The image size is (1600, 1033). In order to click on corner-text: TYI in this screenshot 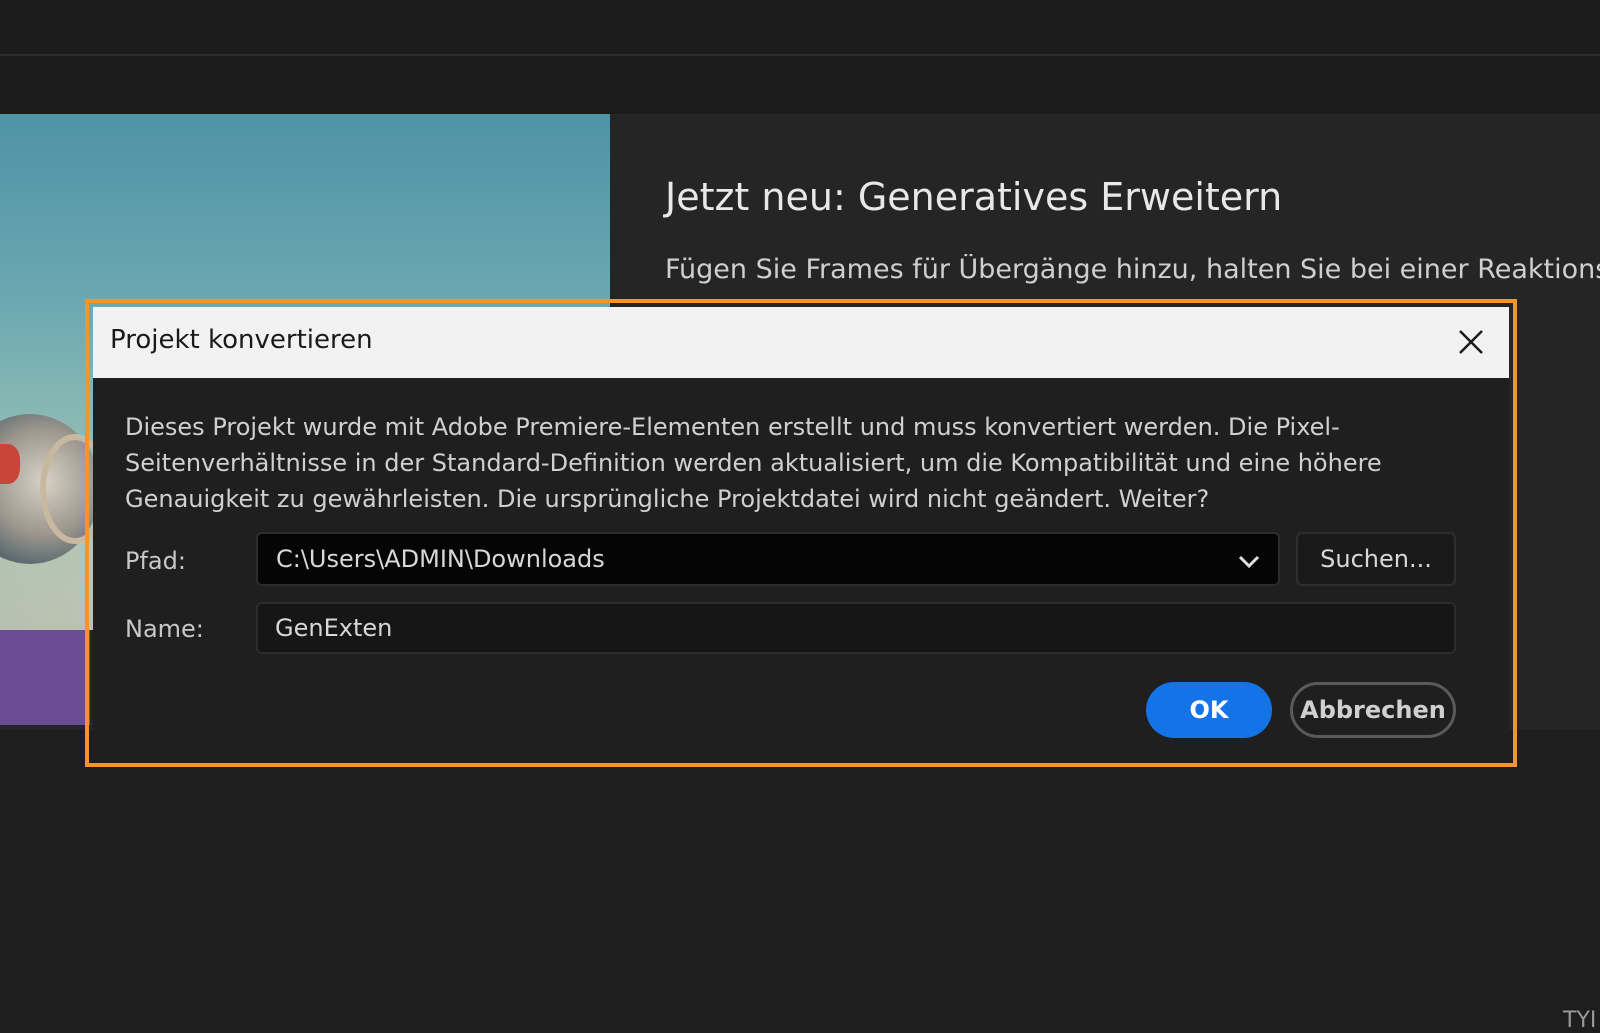, I will do `click(1580, 1020)`.